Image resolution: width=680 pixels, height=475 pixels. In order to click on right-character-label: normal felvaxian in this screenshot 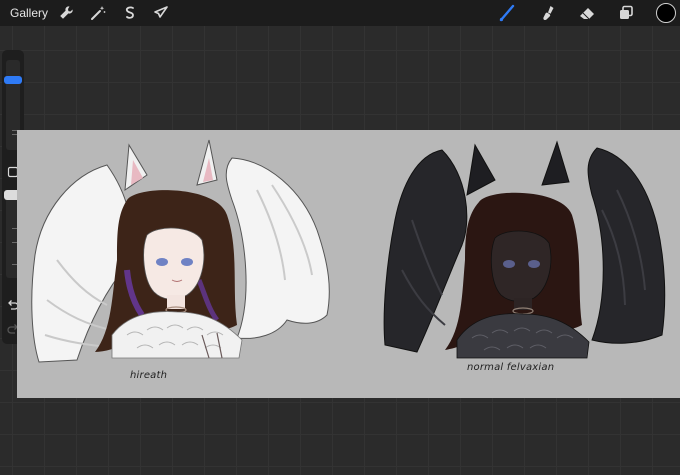, I will do `click(511, 367)`.